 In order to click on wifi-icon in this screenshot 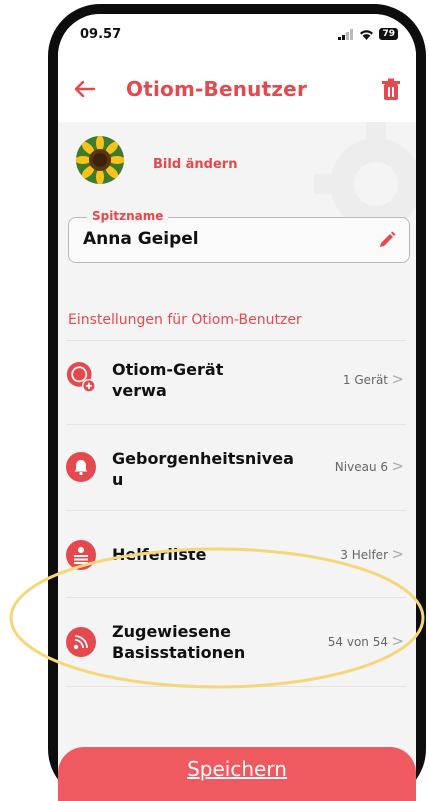, I will do `click(367, 34)`.